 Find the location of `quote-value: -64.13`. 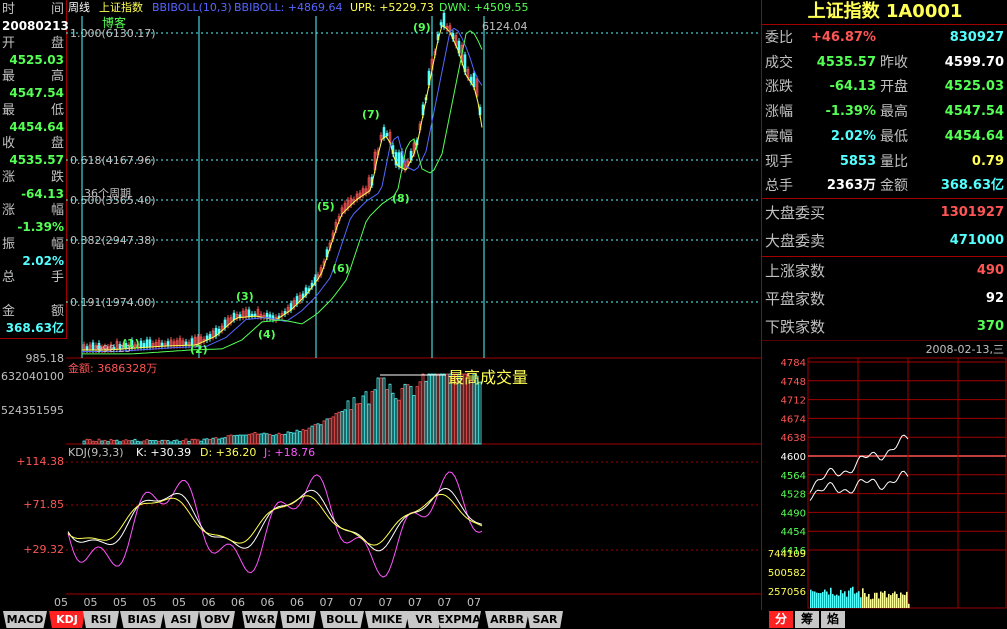

quote-value: -64.13 is located at coordinates (852, 87).